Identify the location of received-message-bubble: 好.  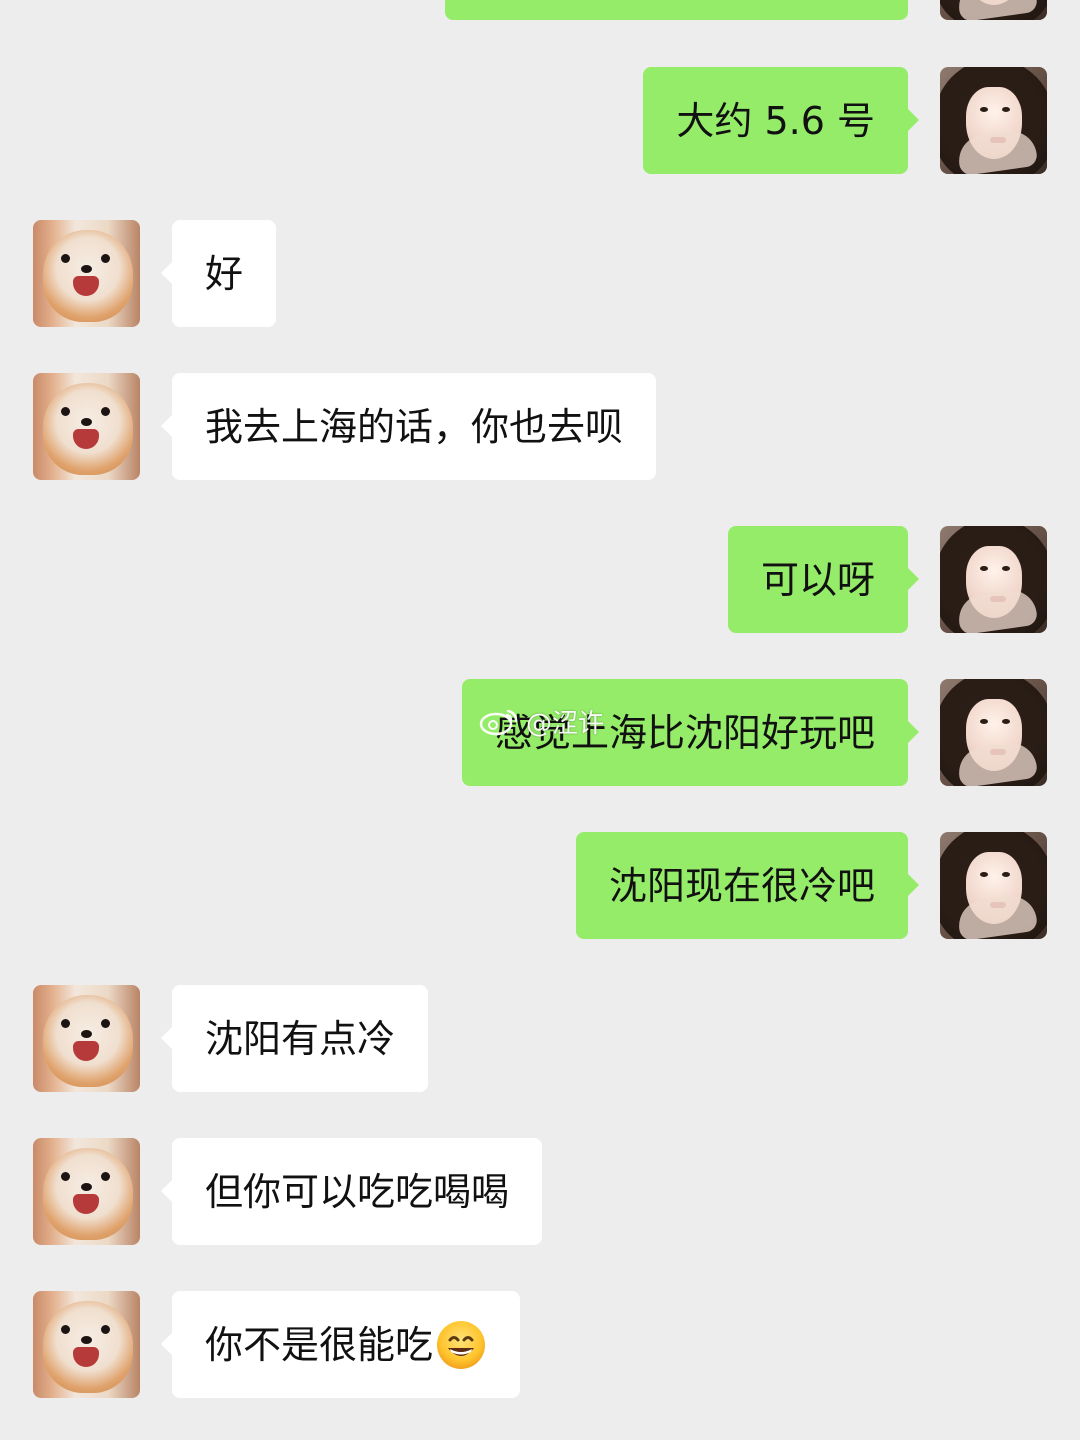
(218, 273).